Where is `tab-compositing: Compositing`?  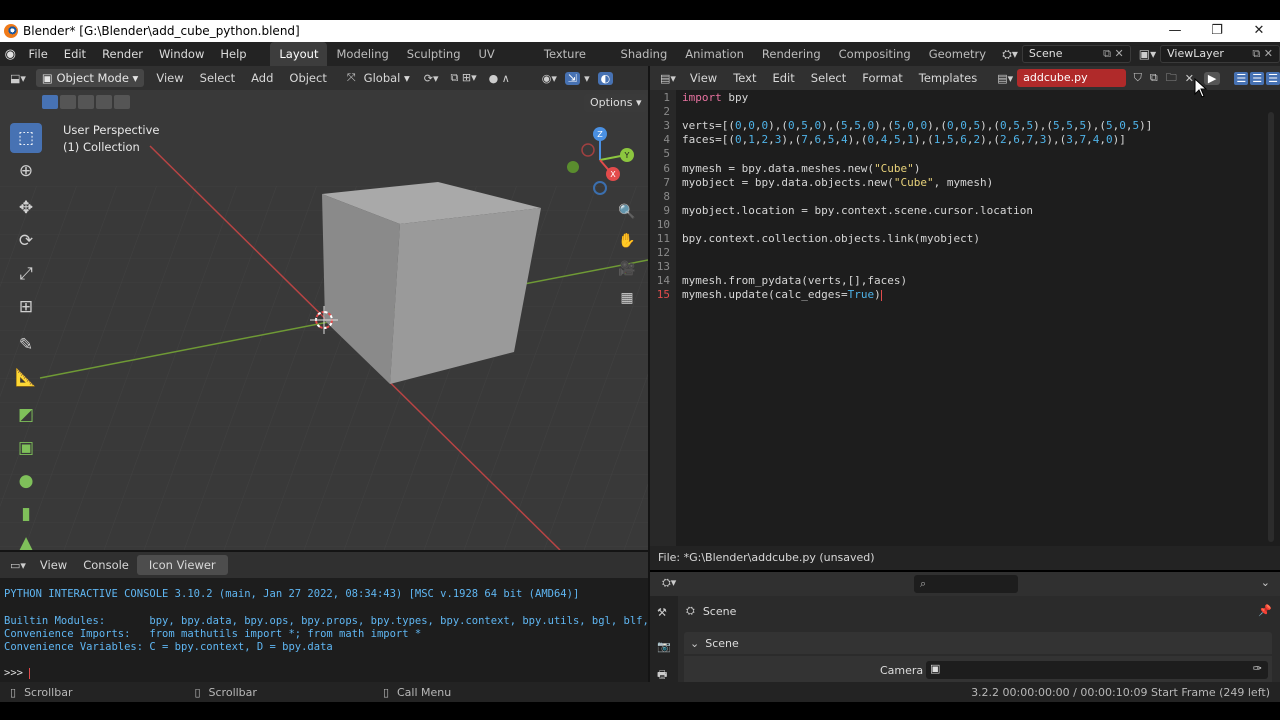 tab-compositing: Compositing is located at coordinates (875, 54).